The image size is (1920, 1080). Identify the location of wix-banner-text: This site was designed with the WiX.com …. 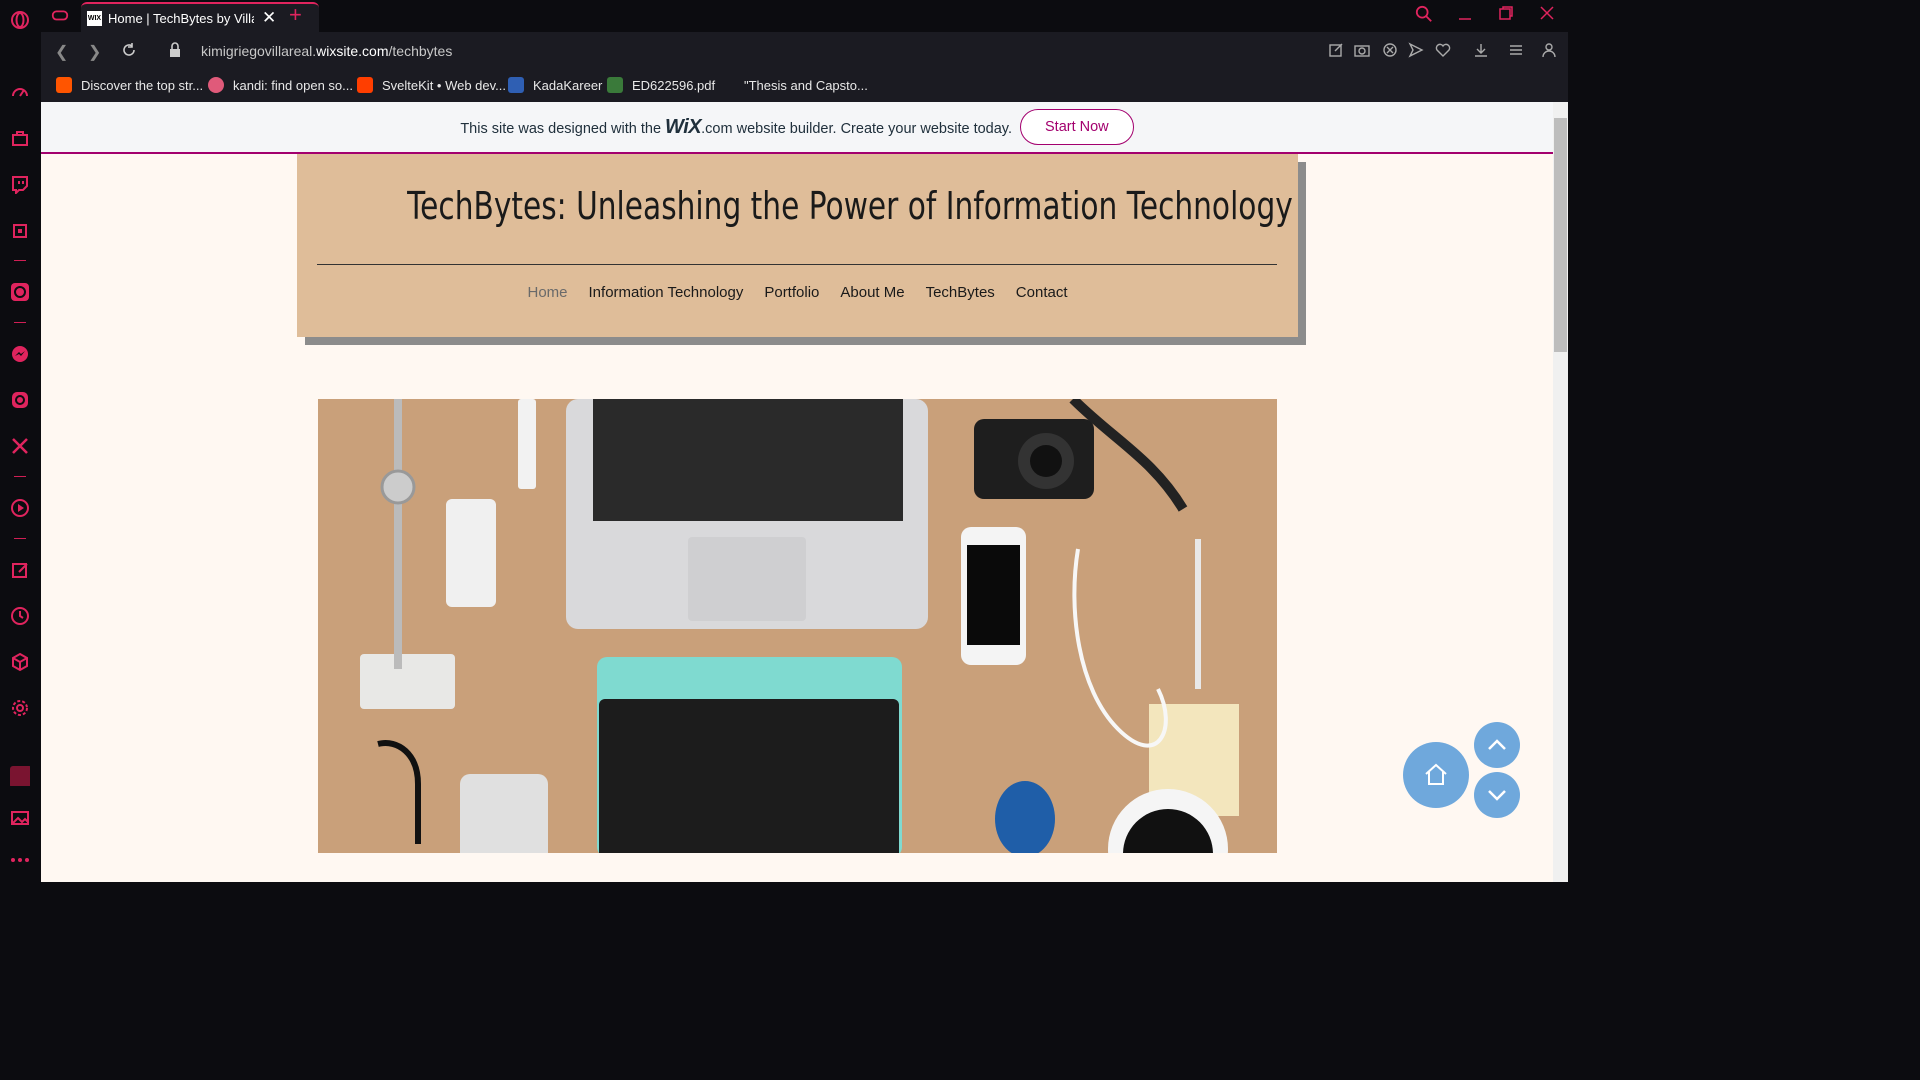
(736, 127).